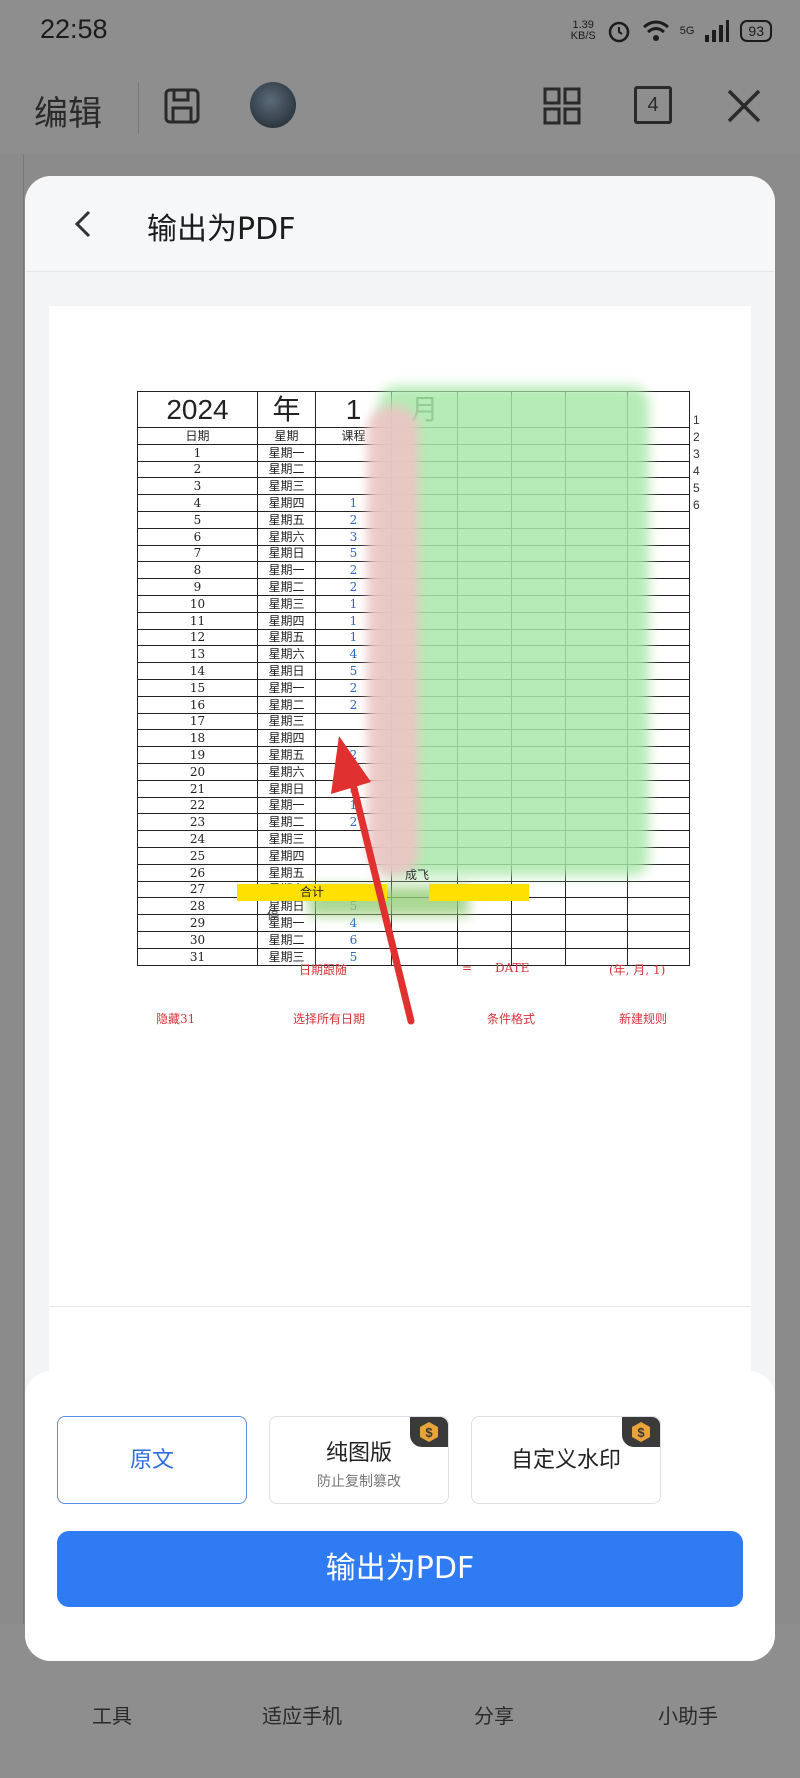 This screenshot has width=800, height=1778. What do you see at coordinates (637, 970) in the screenshot?
I see `note-args: (年, 月, 1)` at bounding box center [637, 970].